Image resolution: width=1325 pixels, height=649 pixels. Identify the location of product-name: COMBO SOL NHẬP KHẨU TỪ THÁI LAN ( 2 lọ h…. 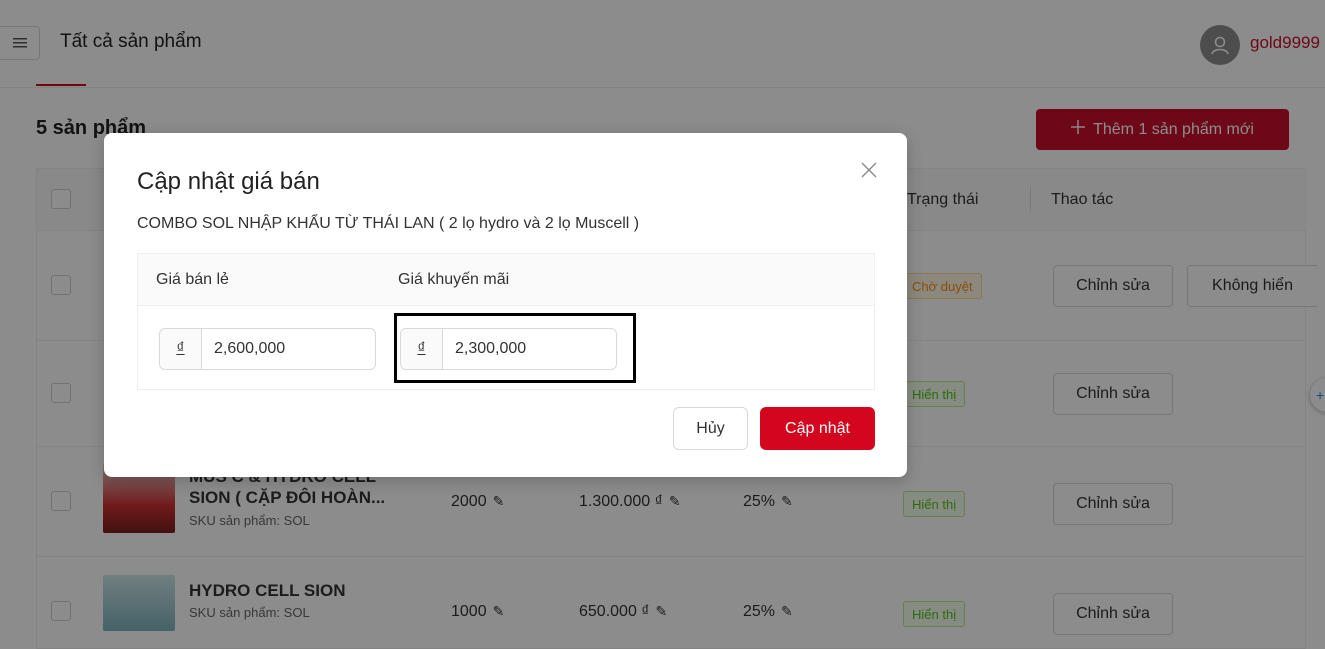
(388, 223).